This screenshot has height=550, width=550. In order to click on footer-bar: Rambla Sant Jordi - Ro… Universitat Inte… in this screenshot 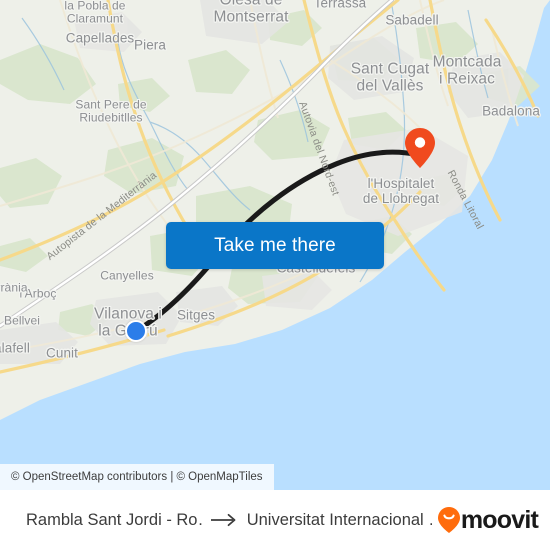, I will do `click(275, 520)`.